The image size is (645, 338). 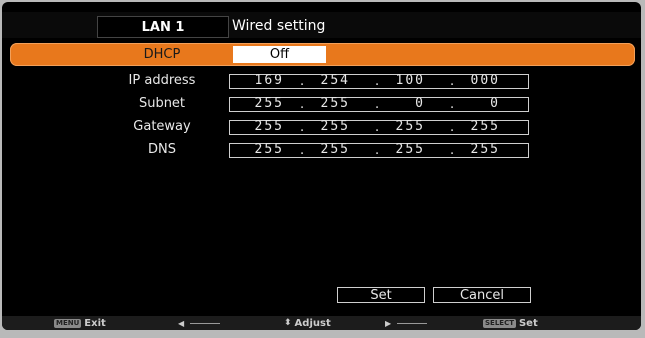 I want to click on ip-address-label: IP address, so click(x=162, y=80).